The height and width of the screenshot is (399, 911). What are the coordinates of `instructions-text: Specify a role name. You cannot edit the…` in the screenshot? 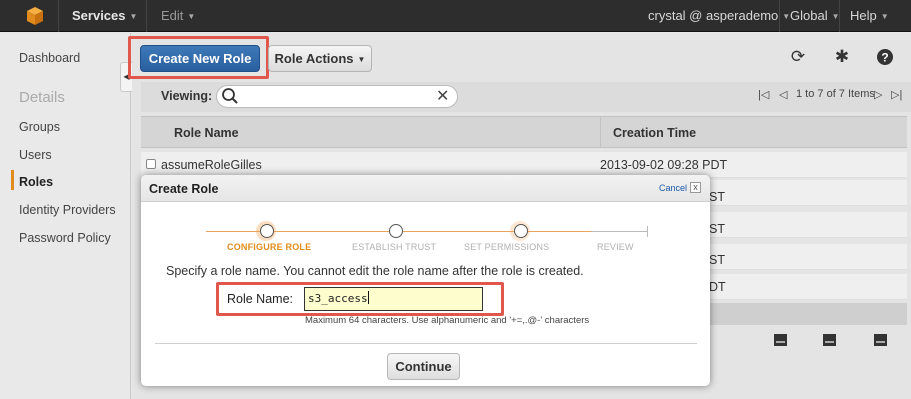 It's located at (375, 271).